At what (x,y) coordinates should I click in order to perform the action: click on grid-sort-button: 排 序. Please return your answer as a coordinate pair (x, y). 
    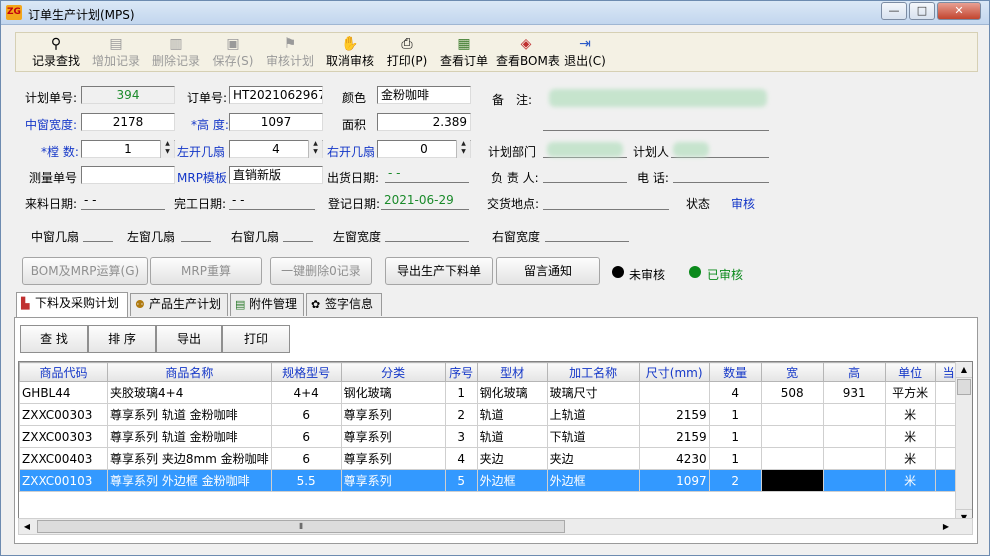
    Looking at the image, I should click on (122, 339).